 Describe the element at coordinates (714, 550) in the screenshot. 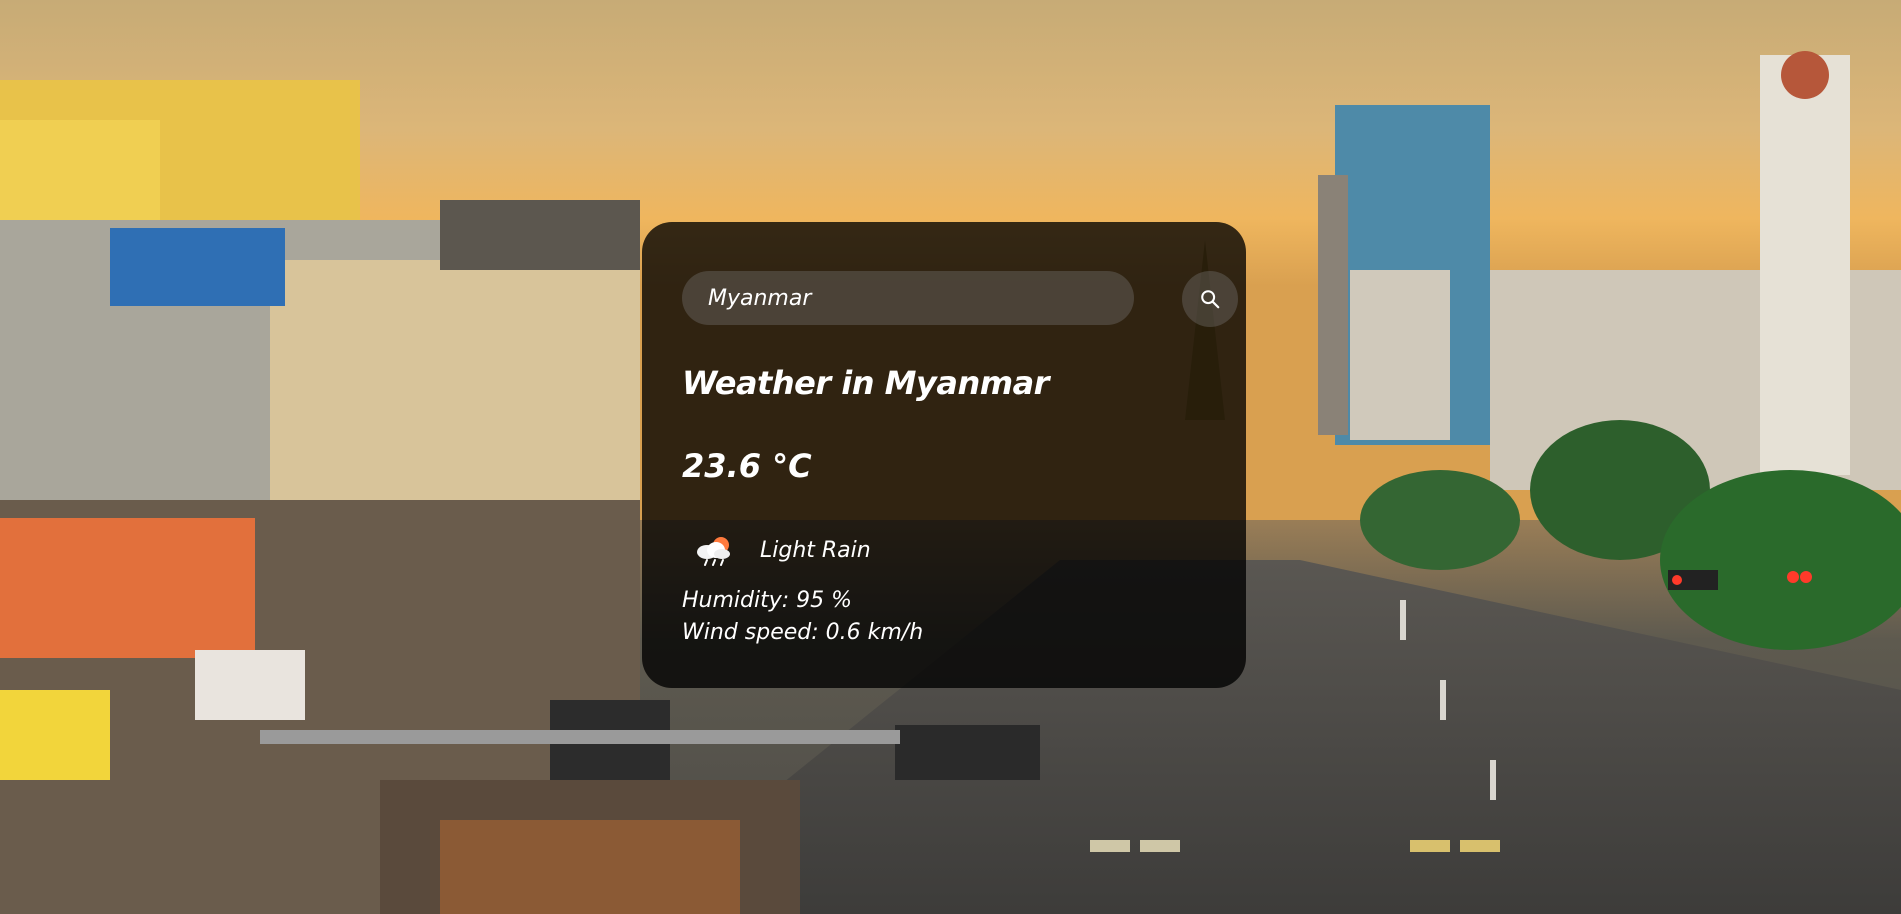

I see `cloud-rain-icon` at that location.